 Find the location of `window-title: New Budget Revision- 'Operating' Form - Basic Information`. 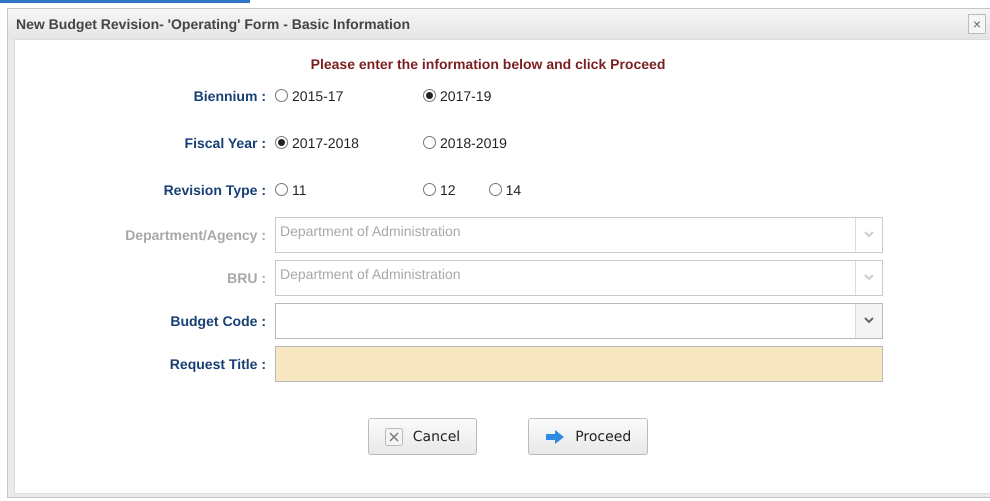

window-title: New Budget Revision- 'Operating' Form - Basic Information is located at coordinates (213, 24).